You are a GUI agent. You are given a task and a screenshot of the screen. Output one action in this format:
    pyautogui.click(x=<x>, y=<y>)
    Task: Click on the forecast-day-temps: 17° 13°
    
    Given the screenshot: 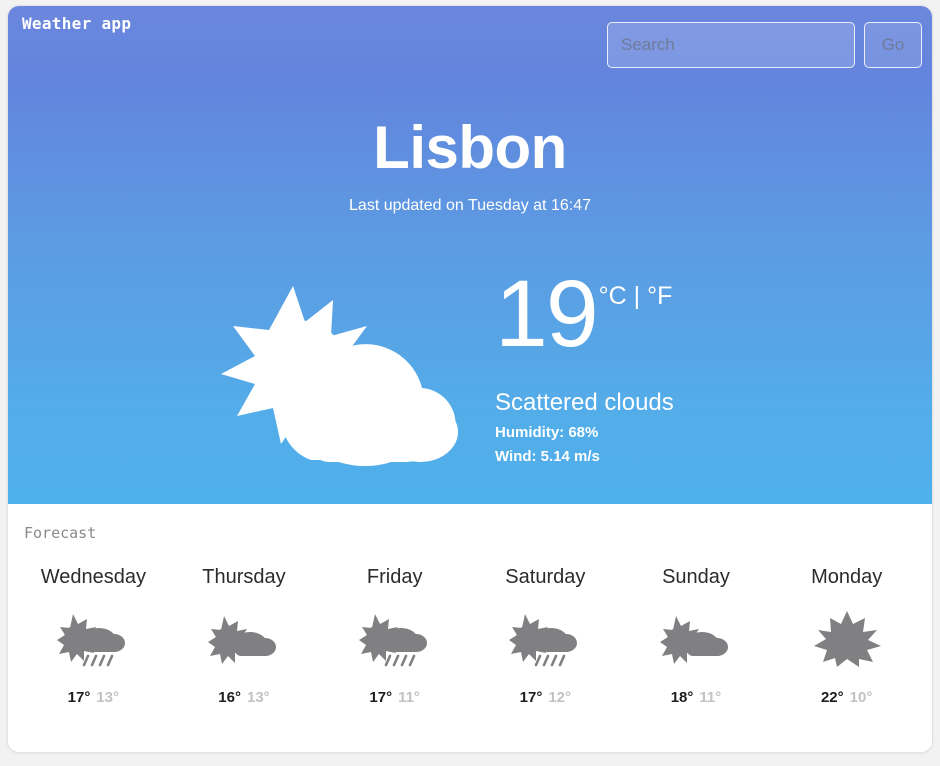 What is the action you would take?
    pyautogui.click(x=93, y=697)
    